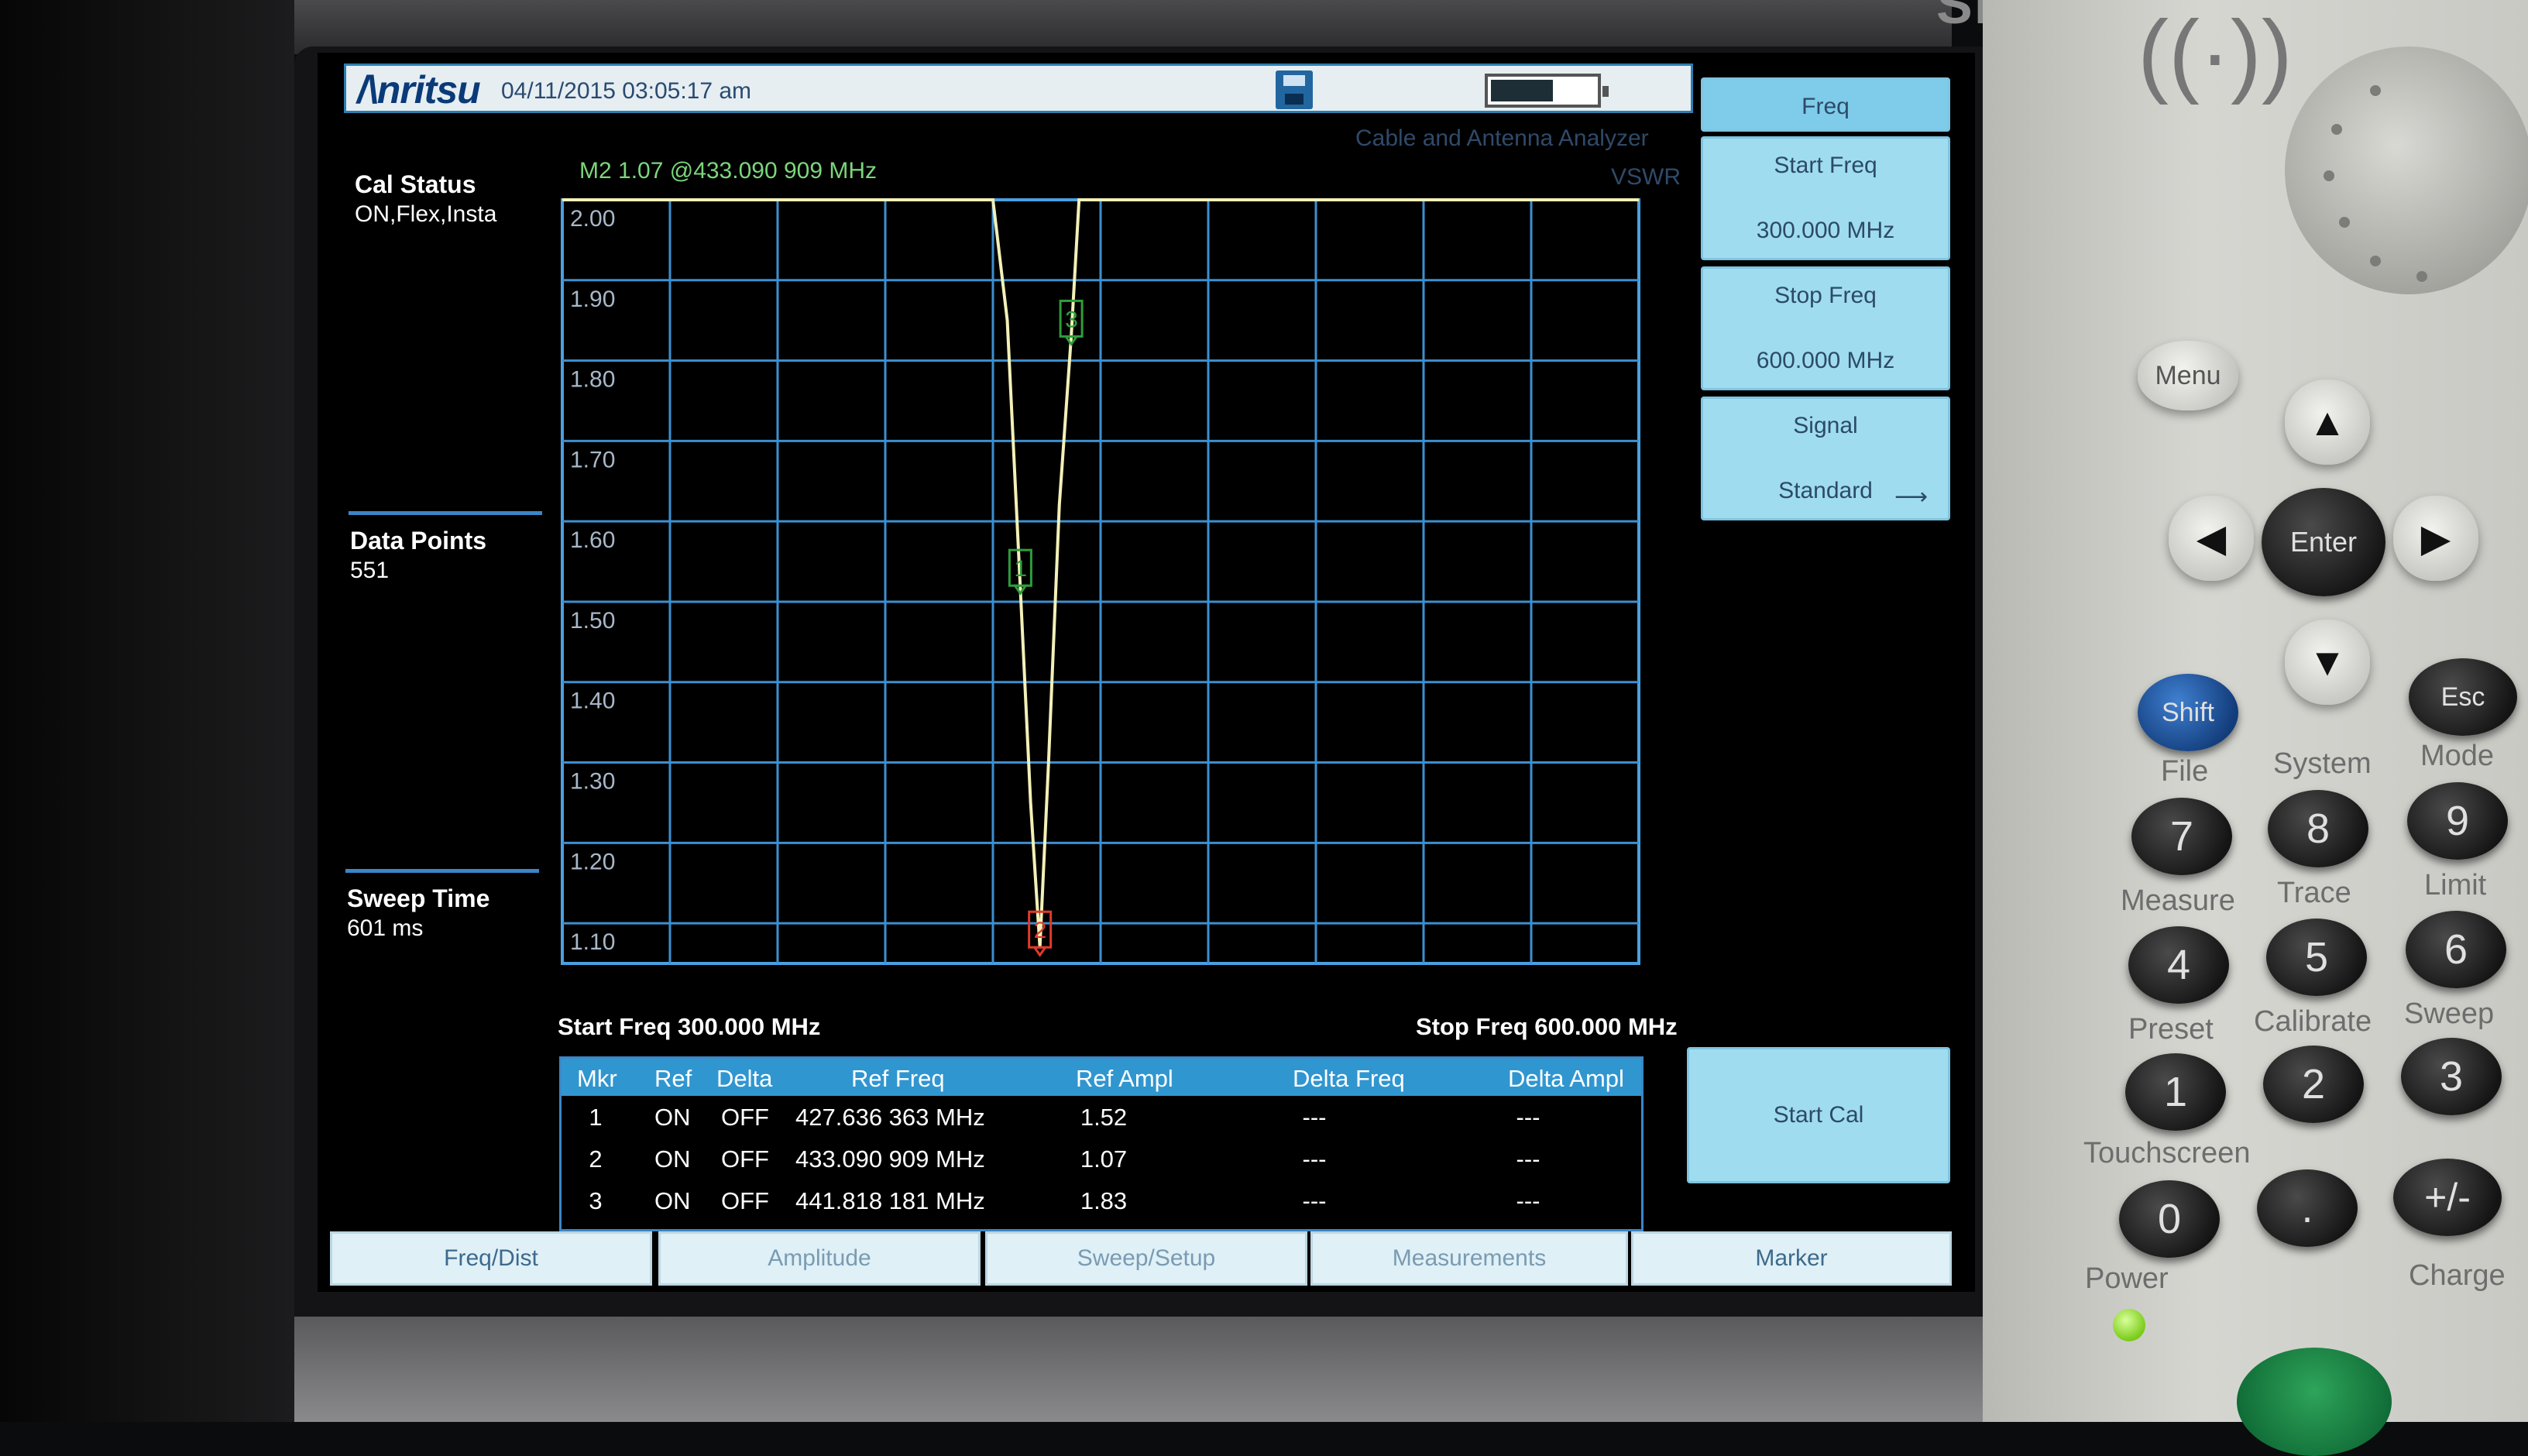 This screenshot has height=1456, width=2528. Describe the element at coordinates (418, 898) in the screenshot. I see `sweep-time-title: Sweep Time` at that location.